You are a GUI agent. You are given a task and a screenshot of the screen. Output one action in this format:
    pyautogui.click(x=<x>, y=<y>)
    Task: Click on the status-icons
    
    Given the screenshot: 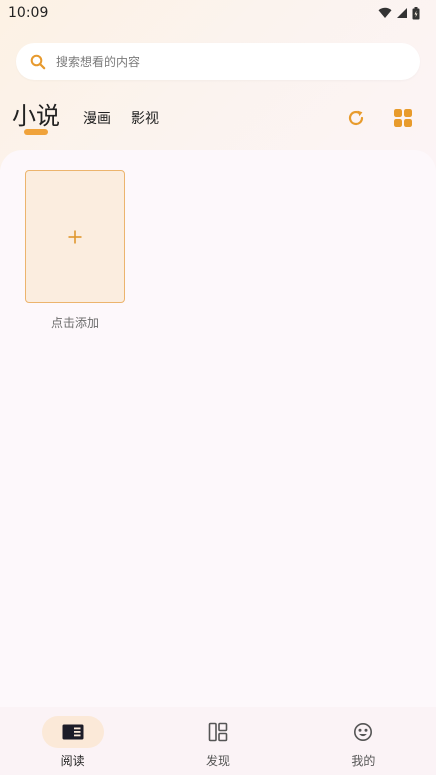 What is the action you would take?
    pyautogui.click(x=399, y=13)
    